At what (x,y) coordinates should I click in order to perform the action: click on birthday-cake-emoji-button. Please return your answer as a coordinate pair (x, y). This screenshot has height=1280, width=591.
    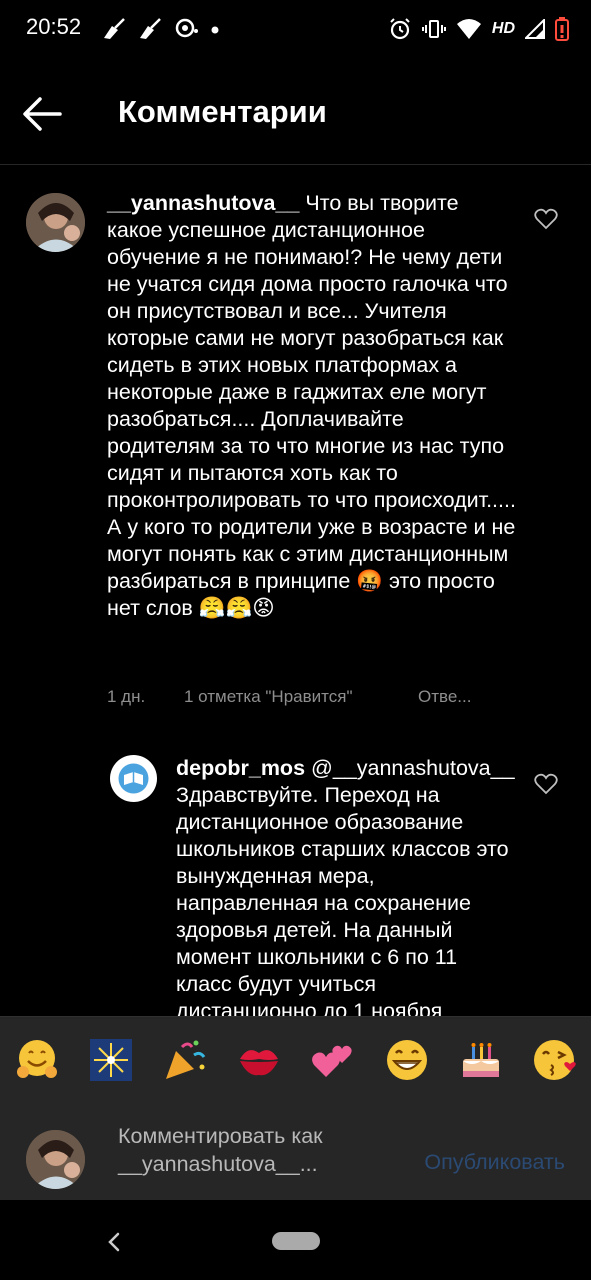
    Looking at the image, I should click on (481, 1060).